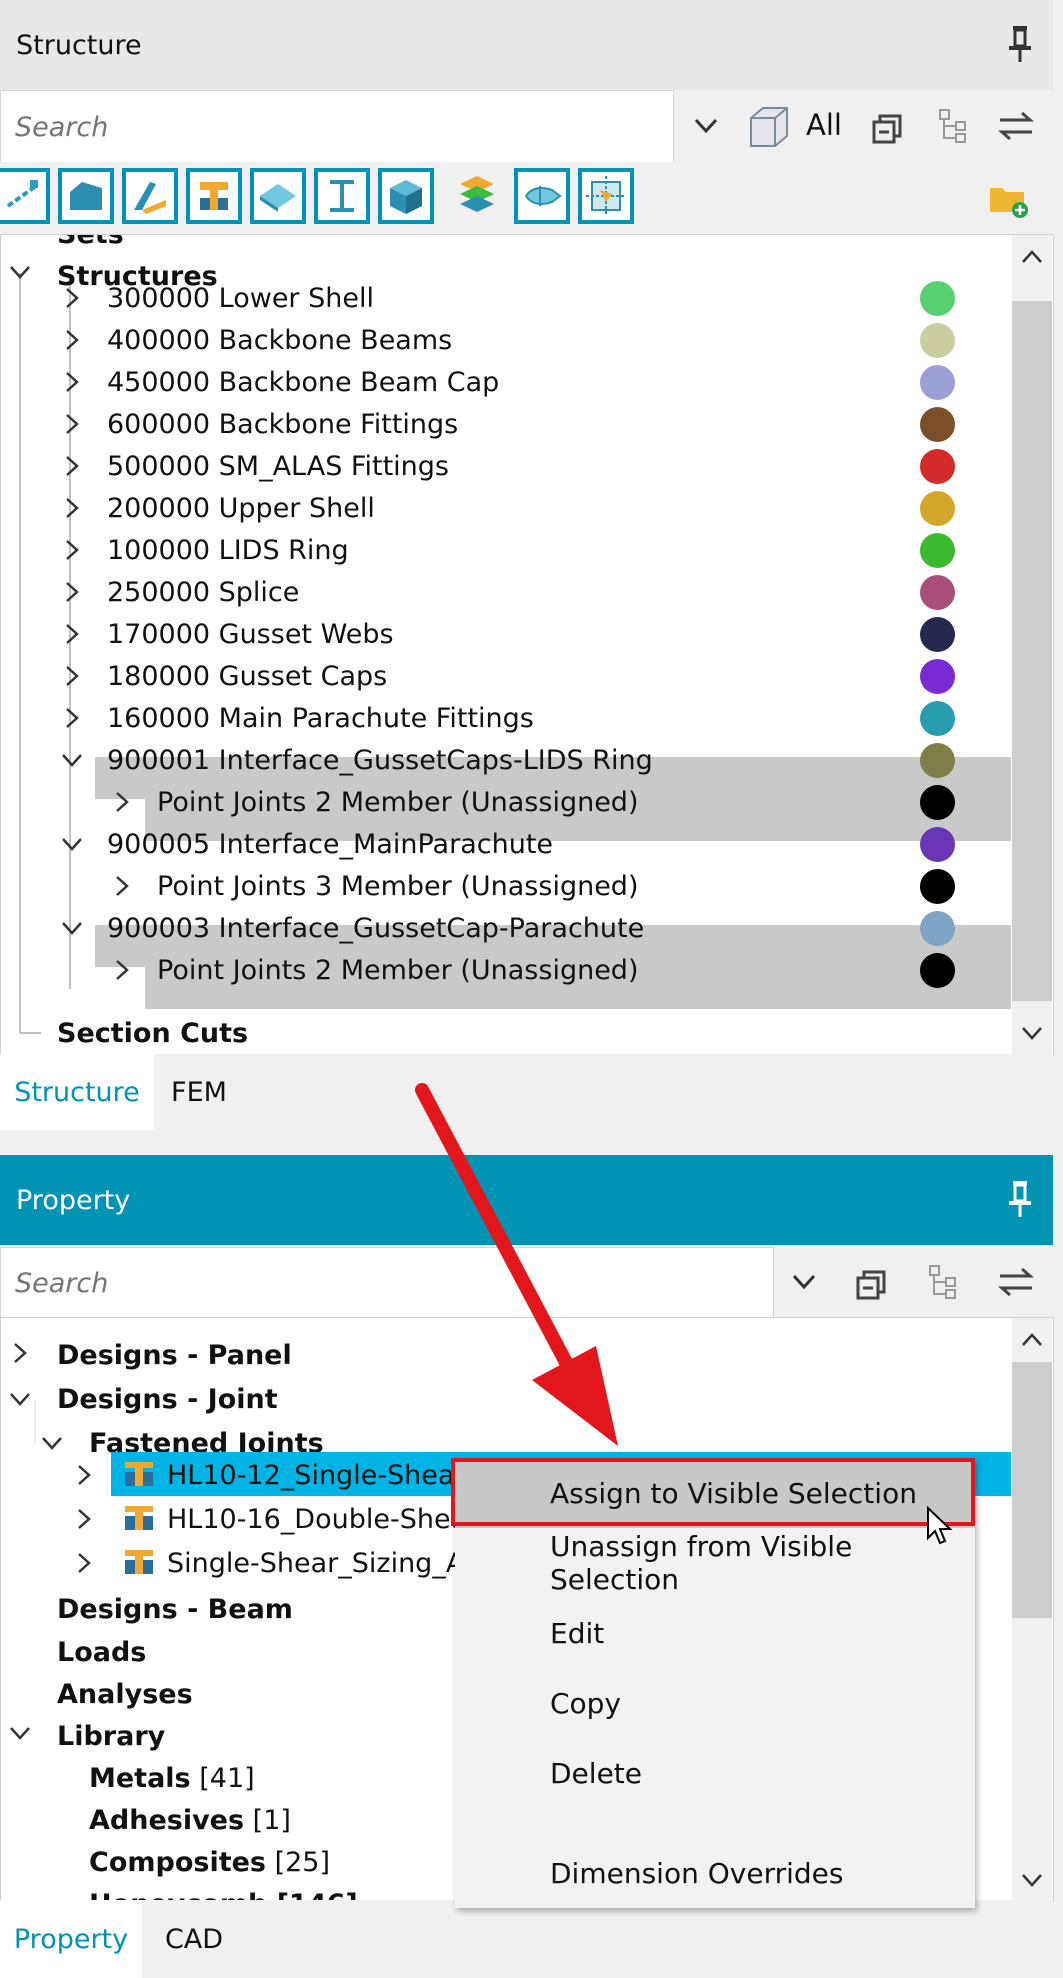 The image size is (1063, 1978). I want to click on filter-all-label: All, so click(824, 125).